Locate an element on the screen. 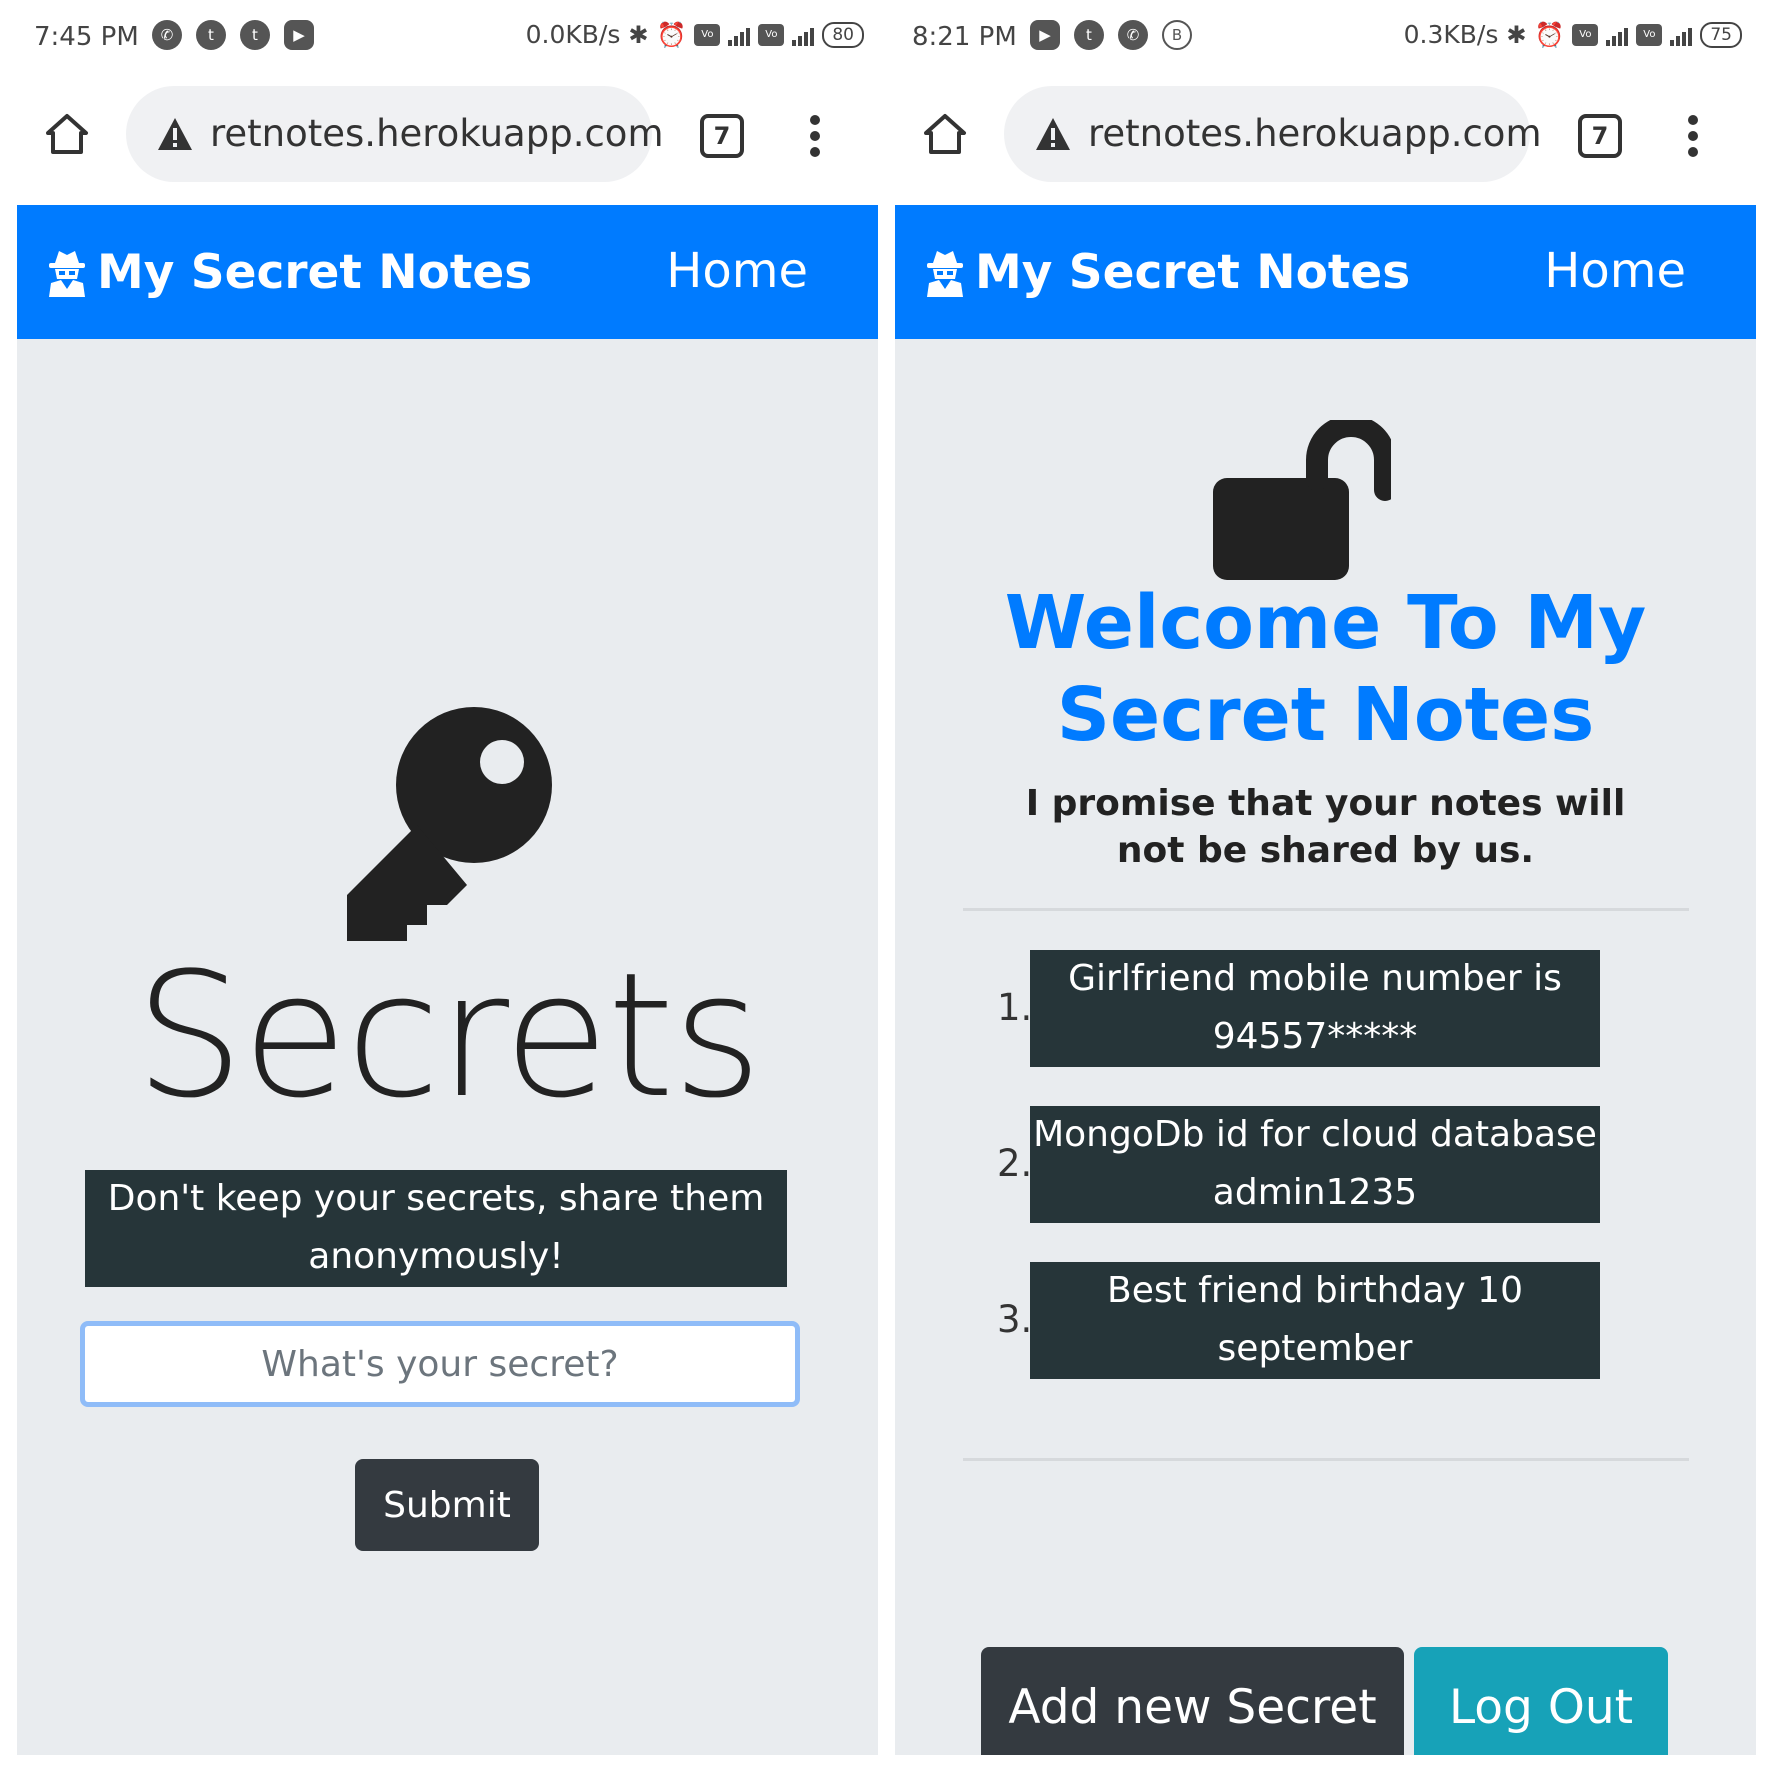 This screenshot has height=1773, width=1773. system-status: 0.3KB/s ✱ ⏰ Vo Vo 75 is located at coordinates (1573, 34).